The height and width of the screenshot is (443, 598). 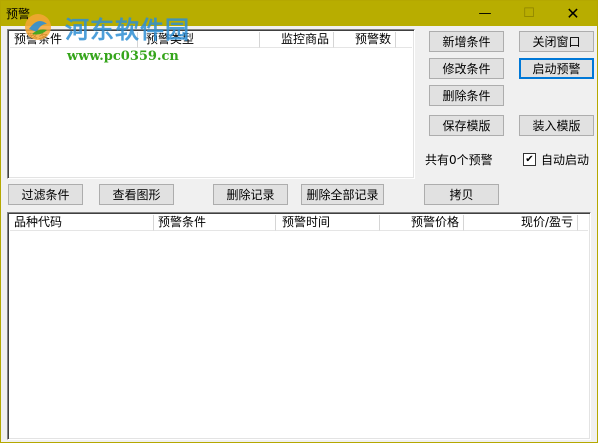 I want to click on maximize-icon: ☐, so click(x=529, y=13).